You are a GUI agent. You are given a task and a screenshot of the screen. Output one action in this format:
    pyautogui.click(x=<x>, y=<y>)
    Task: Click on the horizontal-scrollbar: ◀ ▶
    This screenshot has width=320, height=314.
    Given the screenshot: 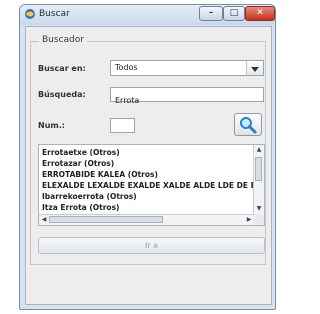 What is the action you would take?
    pyautogui.click(x=147, y=219)
    